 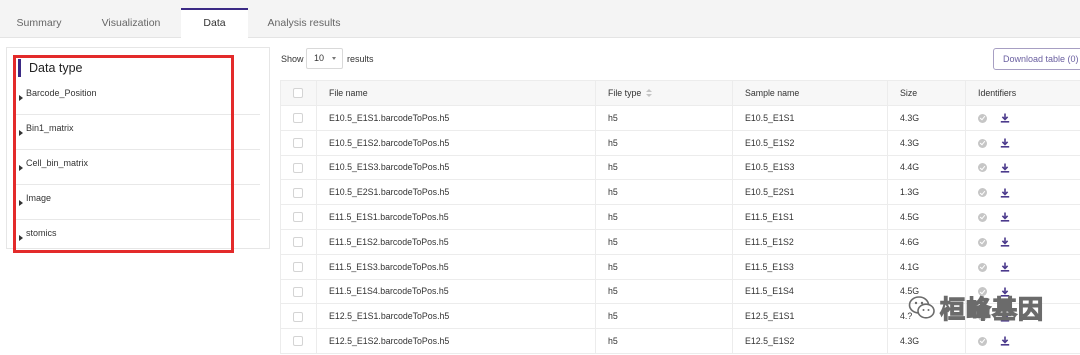 What do you see at coordinates (360, 59) in the screenshot?
I see `results-label: results` at bounding box center [360, 59].